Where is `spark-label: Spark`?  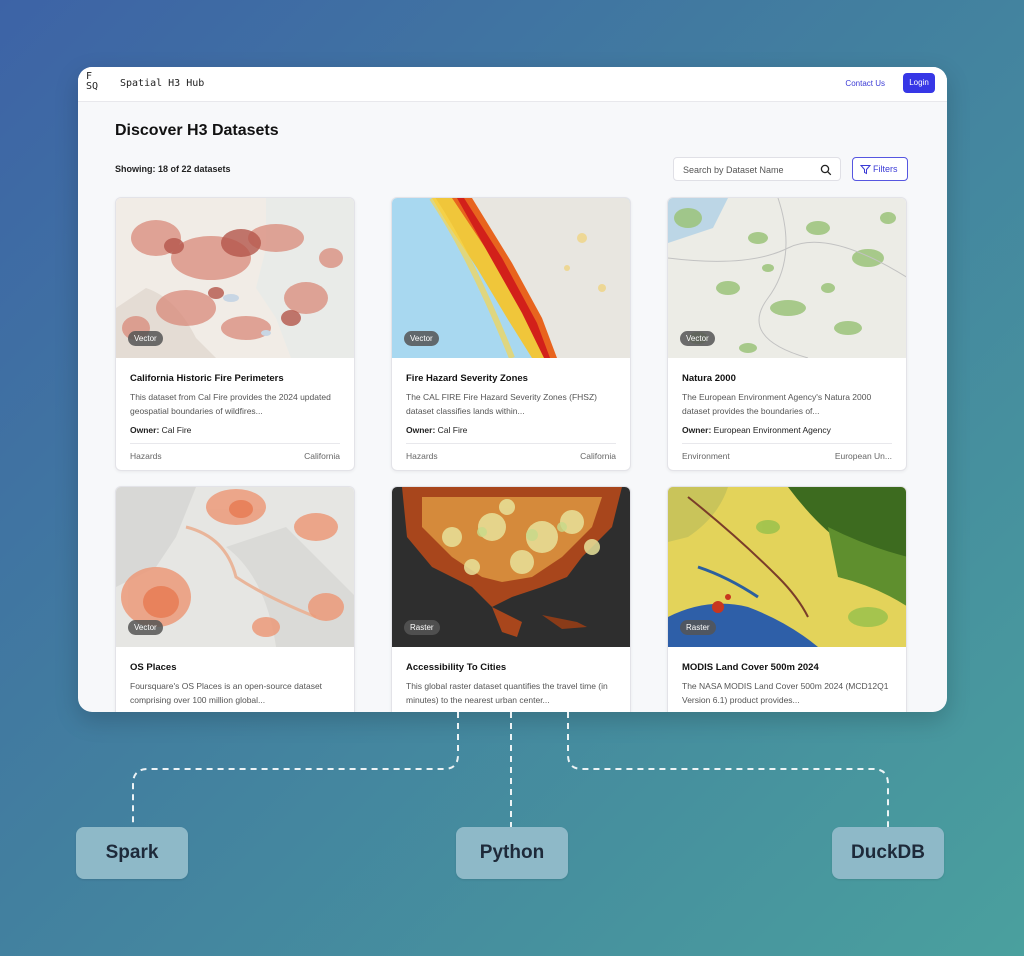
spark-label: Spark is located at coordinates (132, 853).